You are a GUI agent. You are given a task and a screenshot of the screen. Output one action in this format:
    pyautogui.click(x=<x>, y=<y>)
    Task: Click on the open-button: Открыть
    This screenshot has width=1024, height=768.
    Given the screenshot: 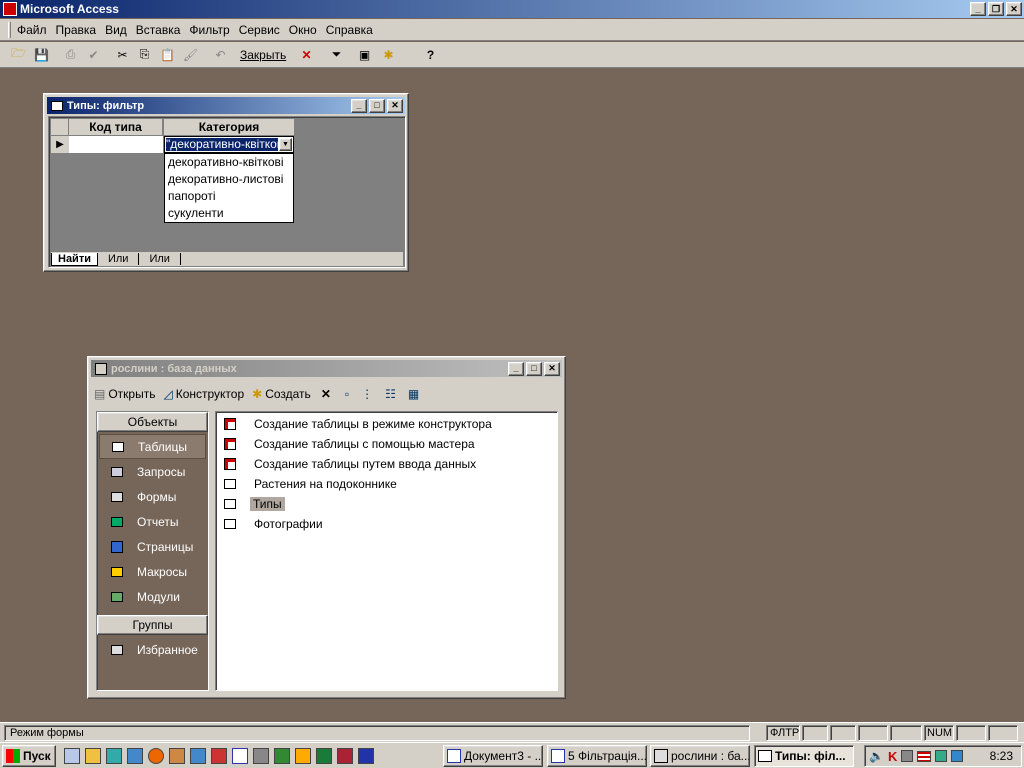 What is the action you would take?
    pyautogui.click(x=131, y=394)
    